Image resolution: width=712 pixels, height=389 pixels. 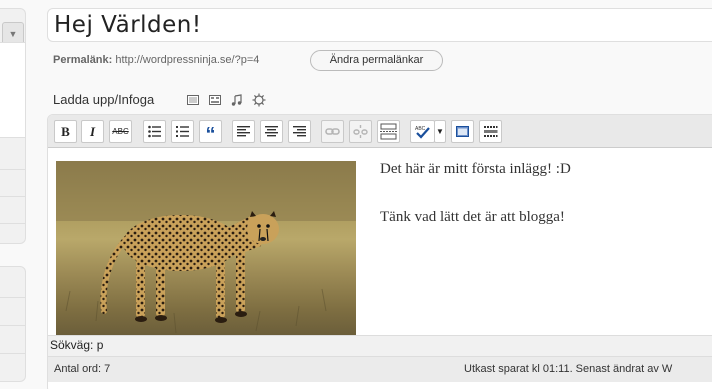 I want to click on permalink-row: Permalänk: http://wordpressninja.se/?p=4, so click(x=156, y=60).